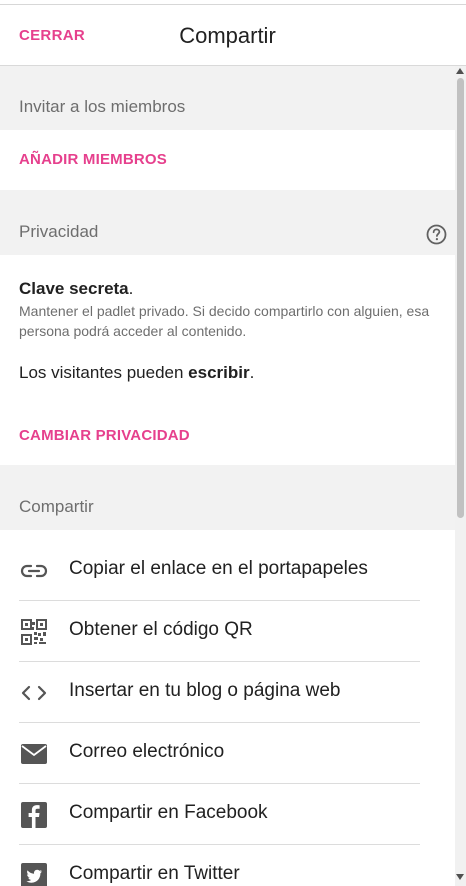 The image size is (466, 886). Describe the element at coordinates (102, 106) in the screenshot. I see `invite-heading: Invitar a los miembros` at that location.